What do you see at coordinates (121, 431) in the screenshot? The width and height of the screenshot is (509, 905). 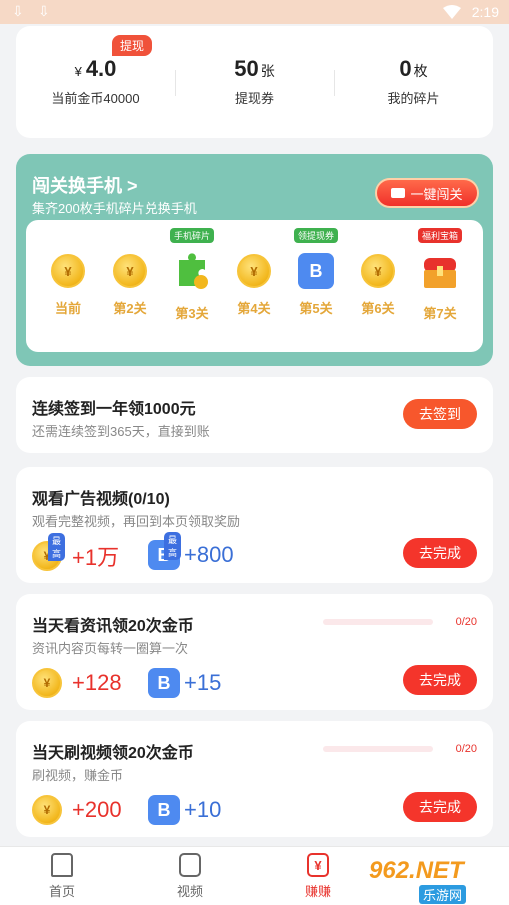 I see `signin-desc: 还需连续签到365天，直接到账` at bounding box center [121, 431].